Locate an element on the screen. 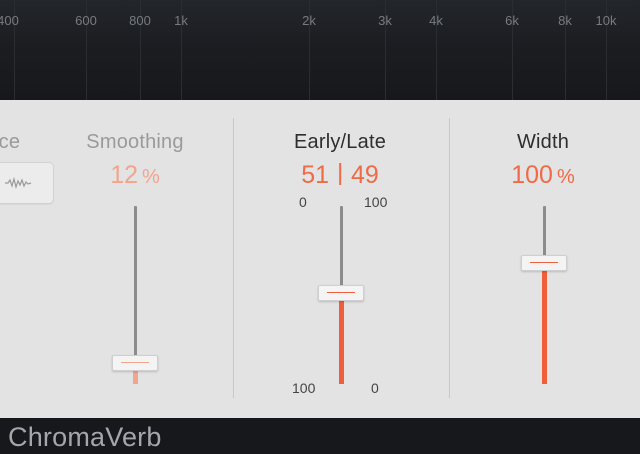  early-late-slider-thumb is located at coordinates (341, 293).